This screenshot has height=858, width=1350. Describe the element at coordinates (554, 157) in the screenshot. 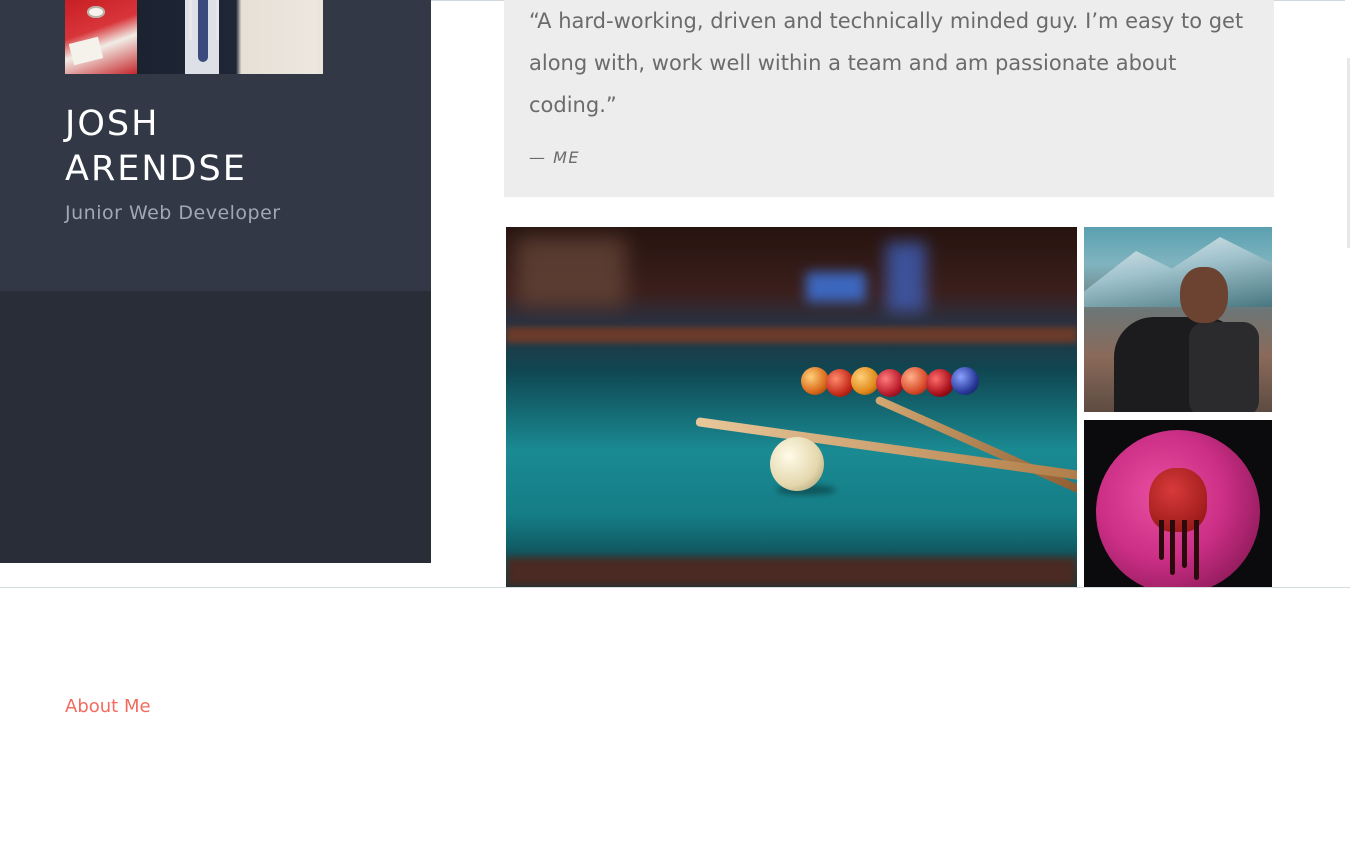

I see `quote-citation: — ME` at that location.